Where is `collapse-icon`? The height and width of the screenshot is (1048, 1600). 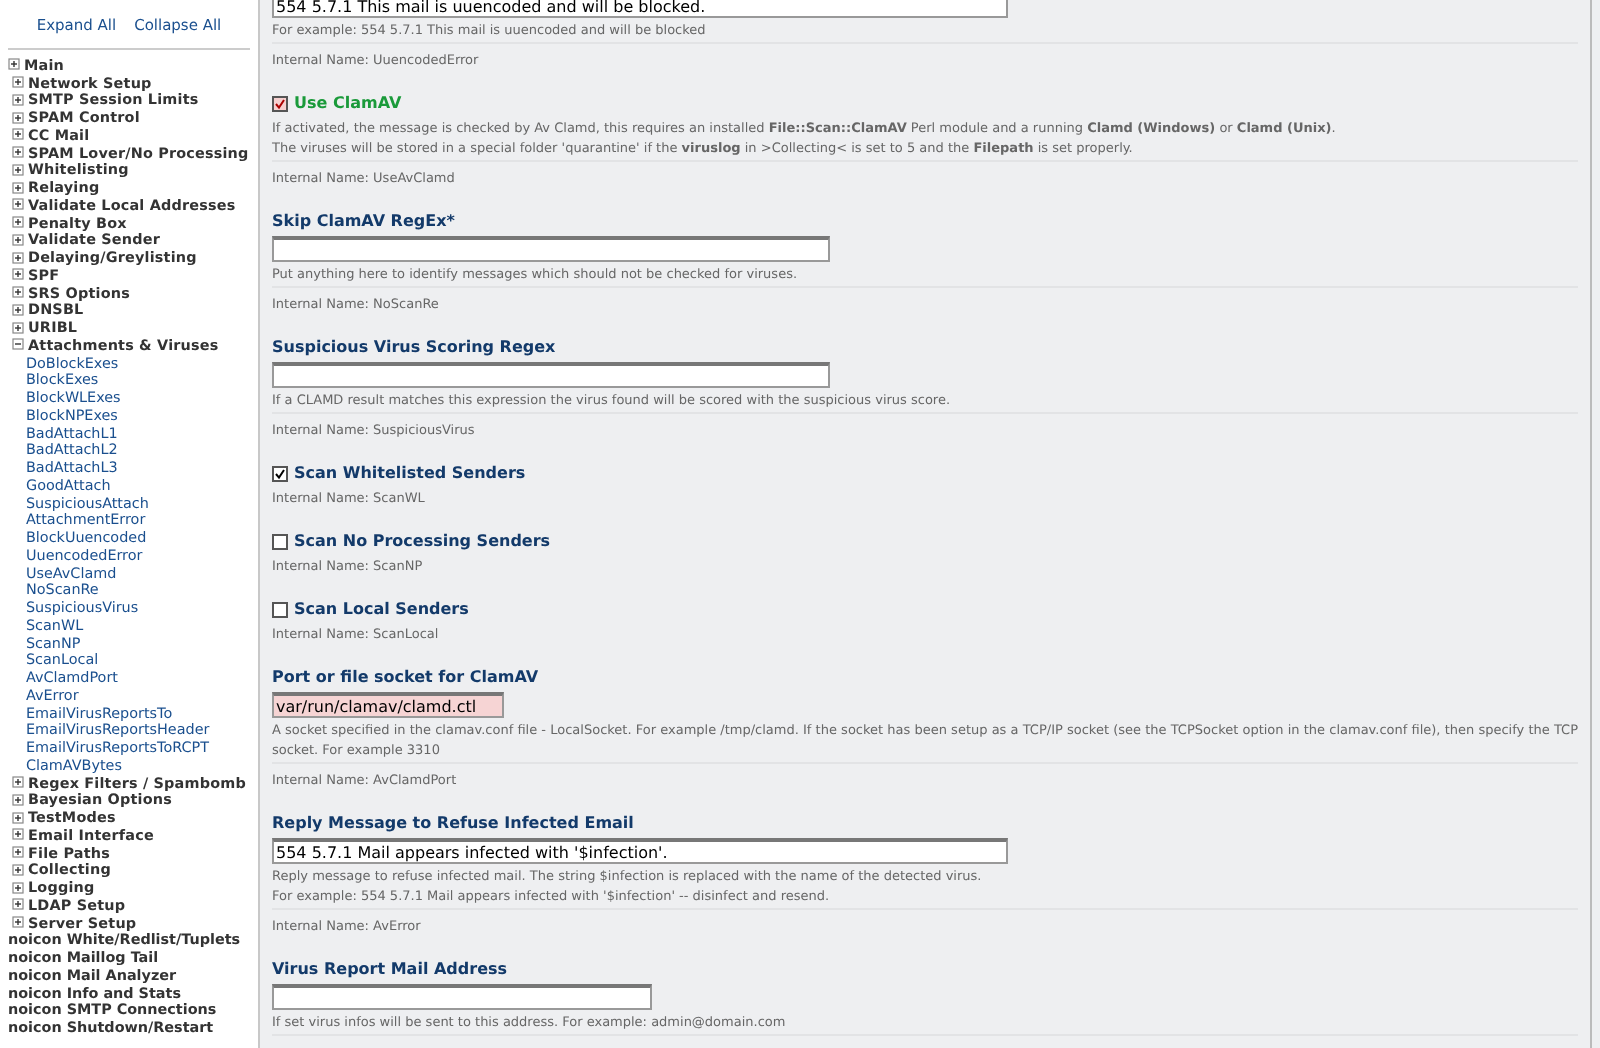 collapse-icon is located at coordinates (18, 344).